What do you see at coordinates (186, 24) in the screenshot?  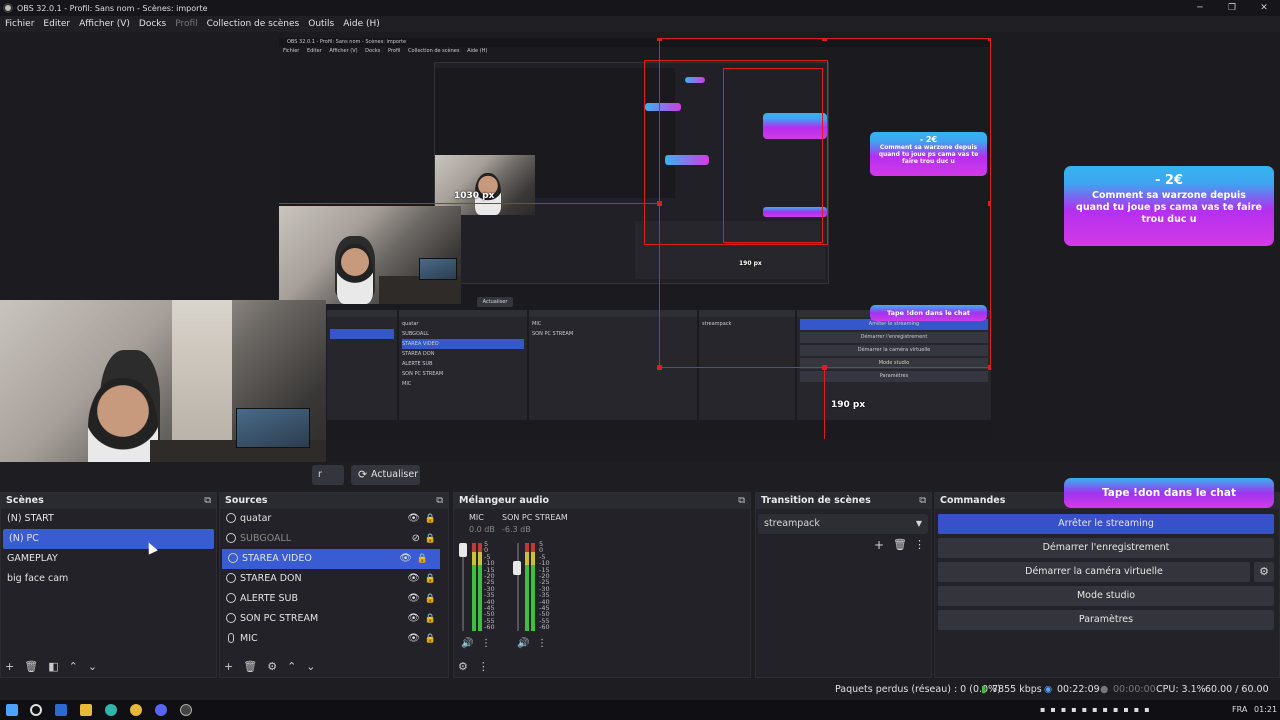 I see `menu-profil: Profil` at bounding box center [186, 24].